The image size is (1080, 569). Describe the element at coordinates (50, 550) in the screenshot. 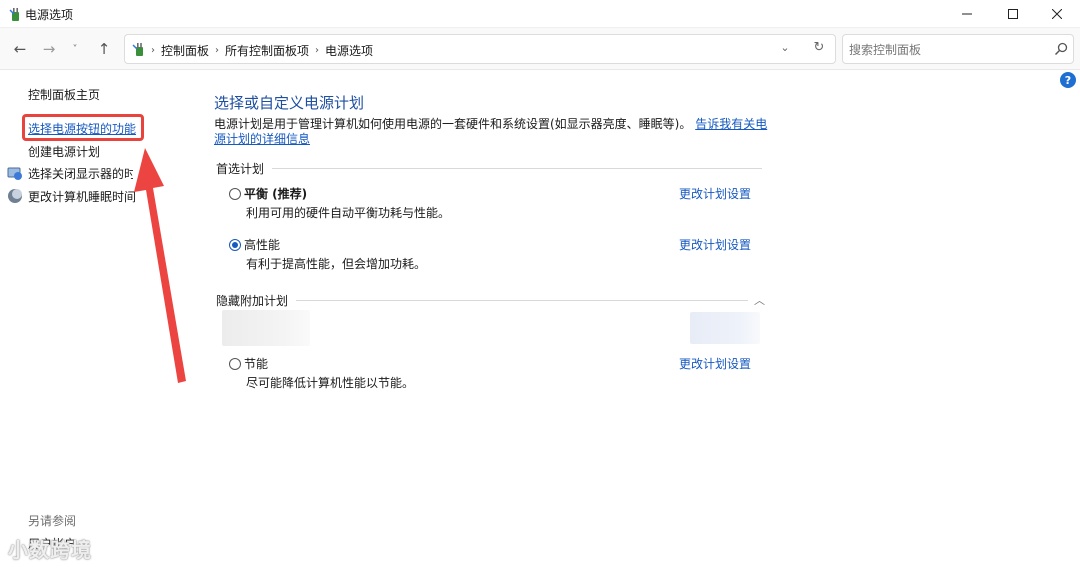

I see `watermark: 小数跨境` at that location.